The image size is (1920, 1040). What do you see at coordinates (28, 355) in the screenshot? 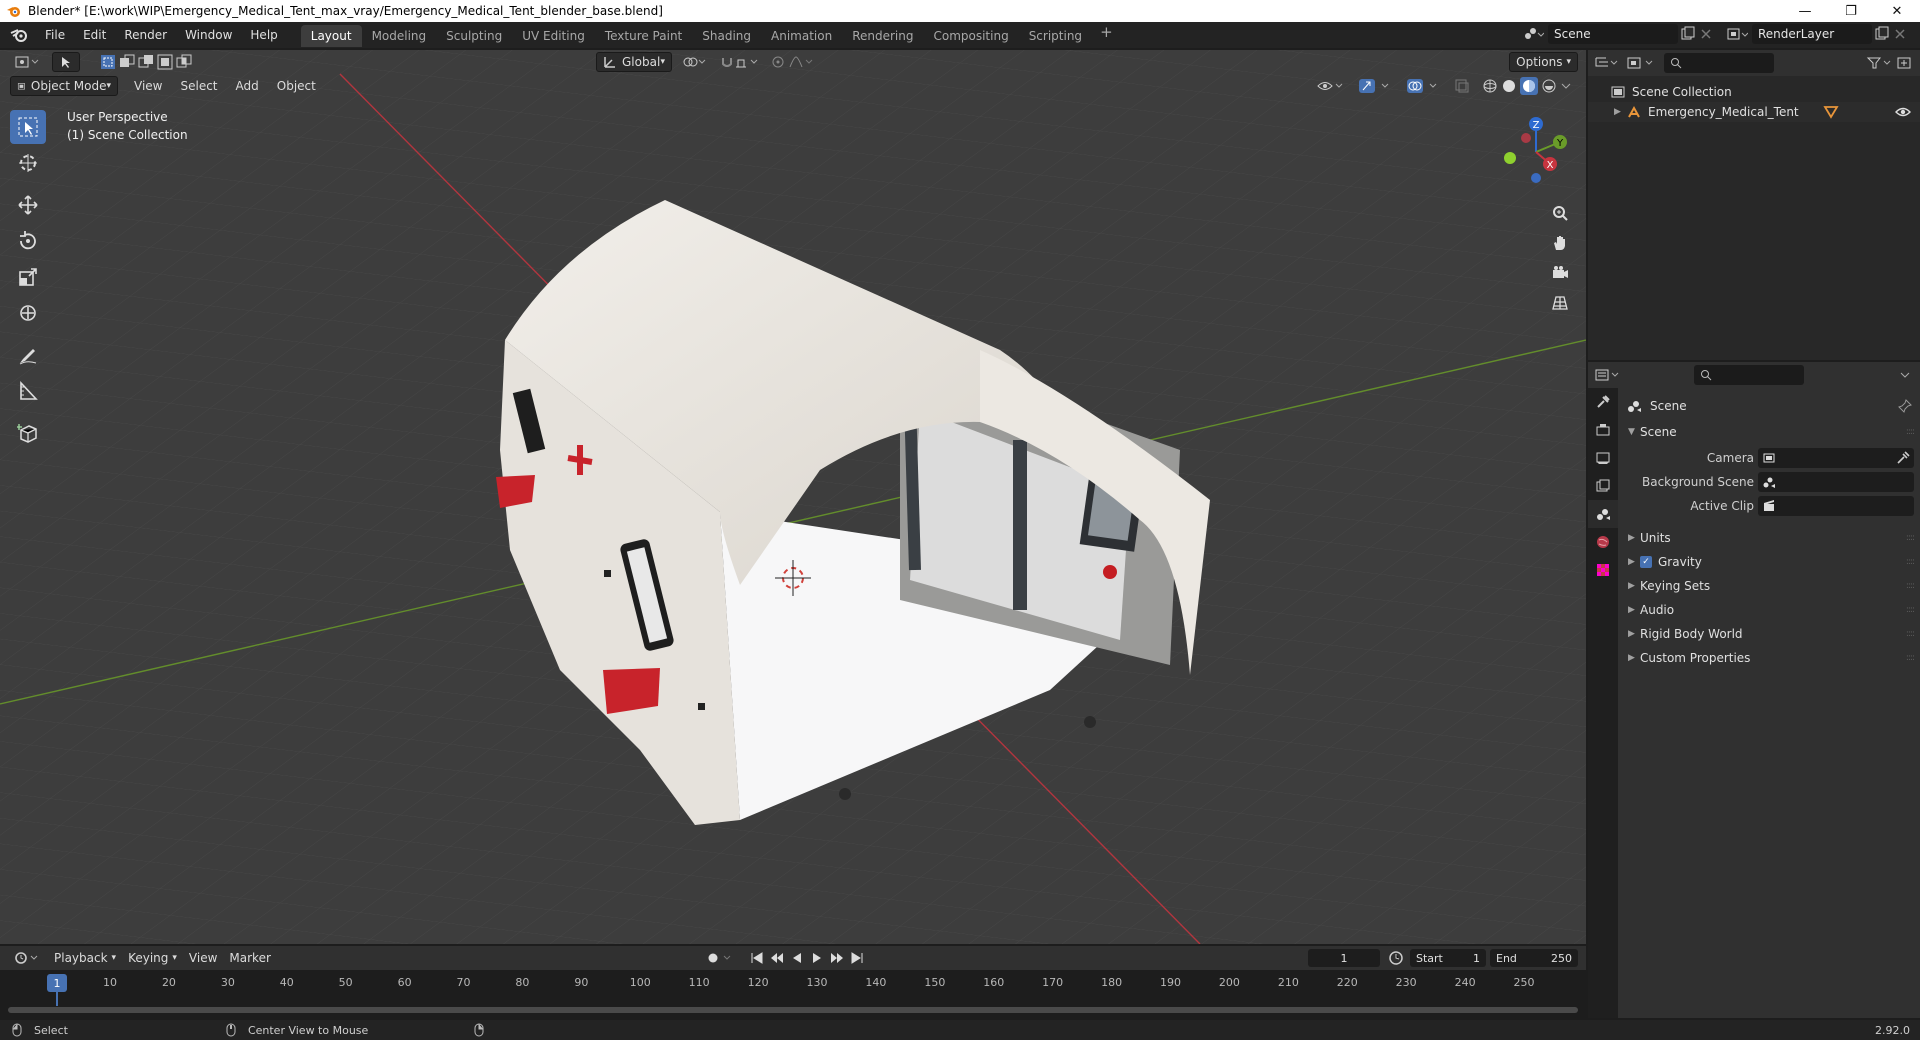
I see `annotate-tool` at bounding box center [28, 355].